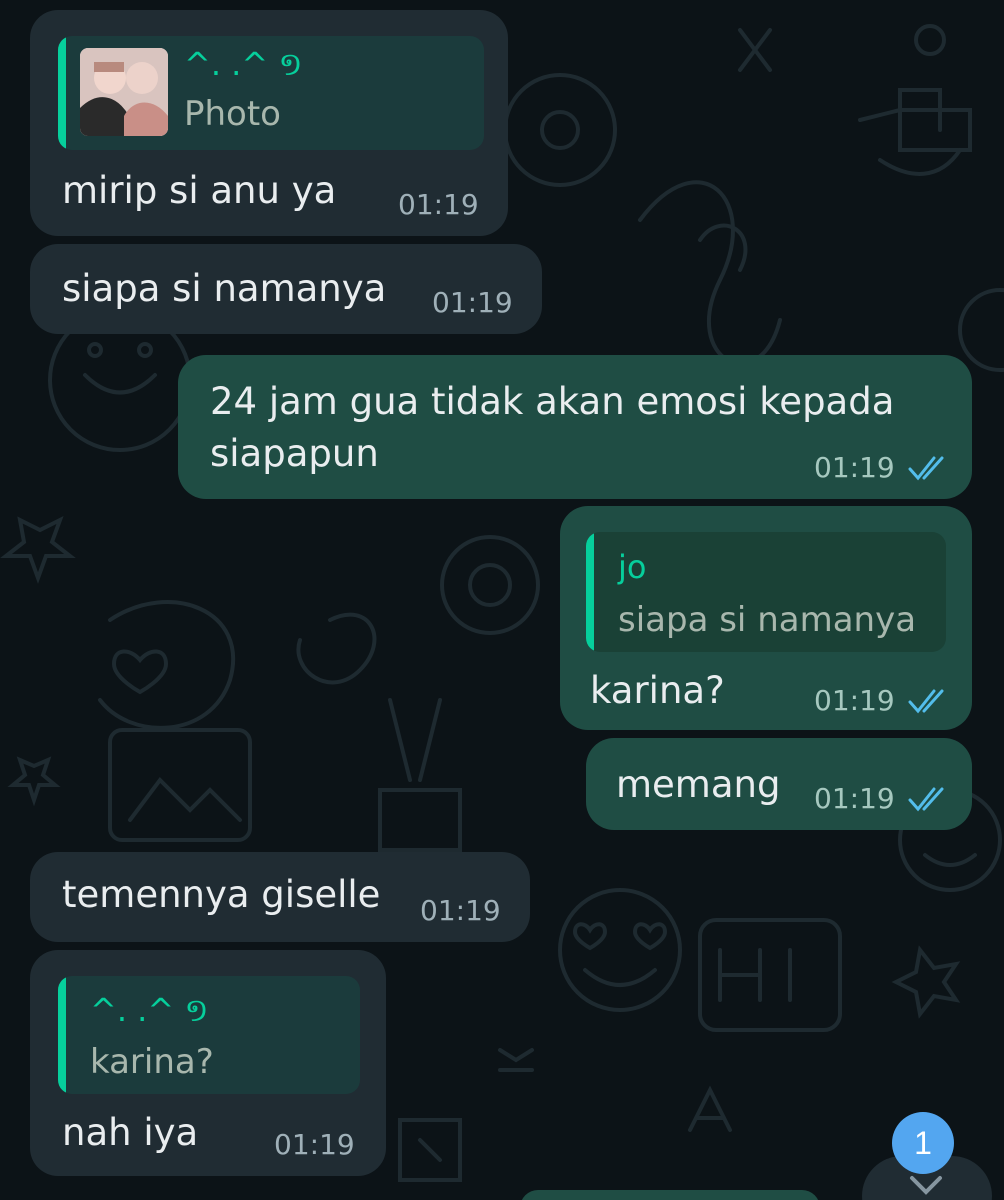  I want to click on photo-thumbnail-icon, so click(124, 92).